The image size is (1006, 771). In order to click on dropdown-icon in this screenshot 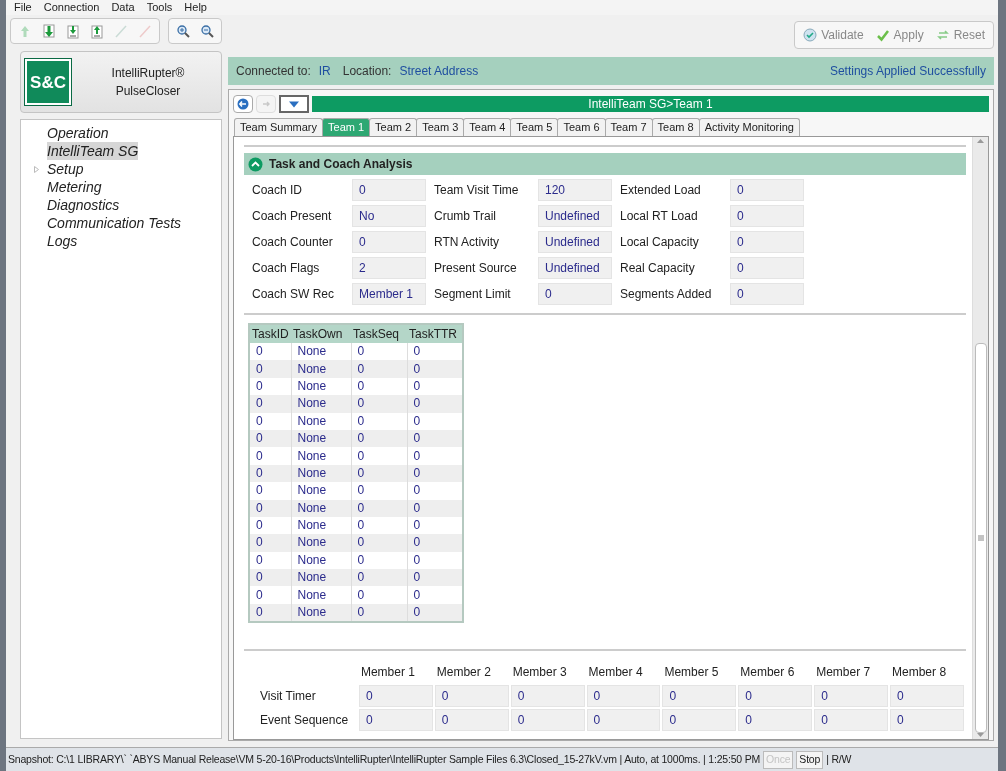, I will do `click(294, 104)`.